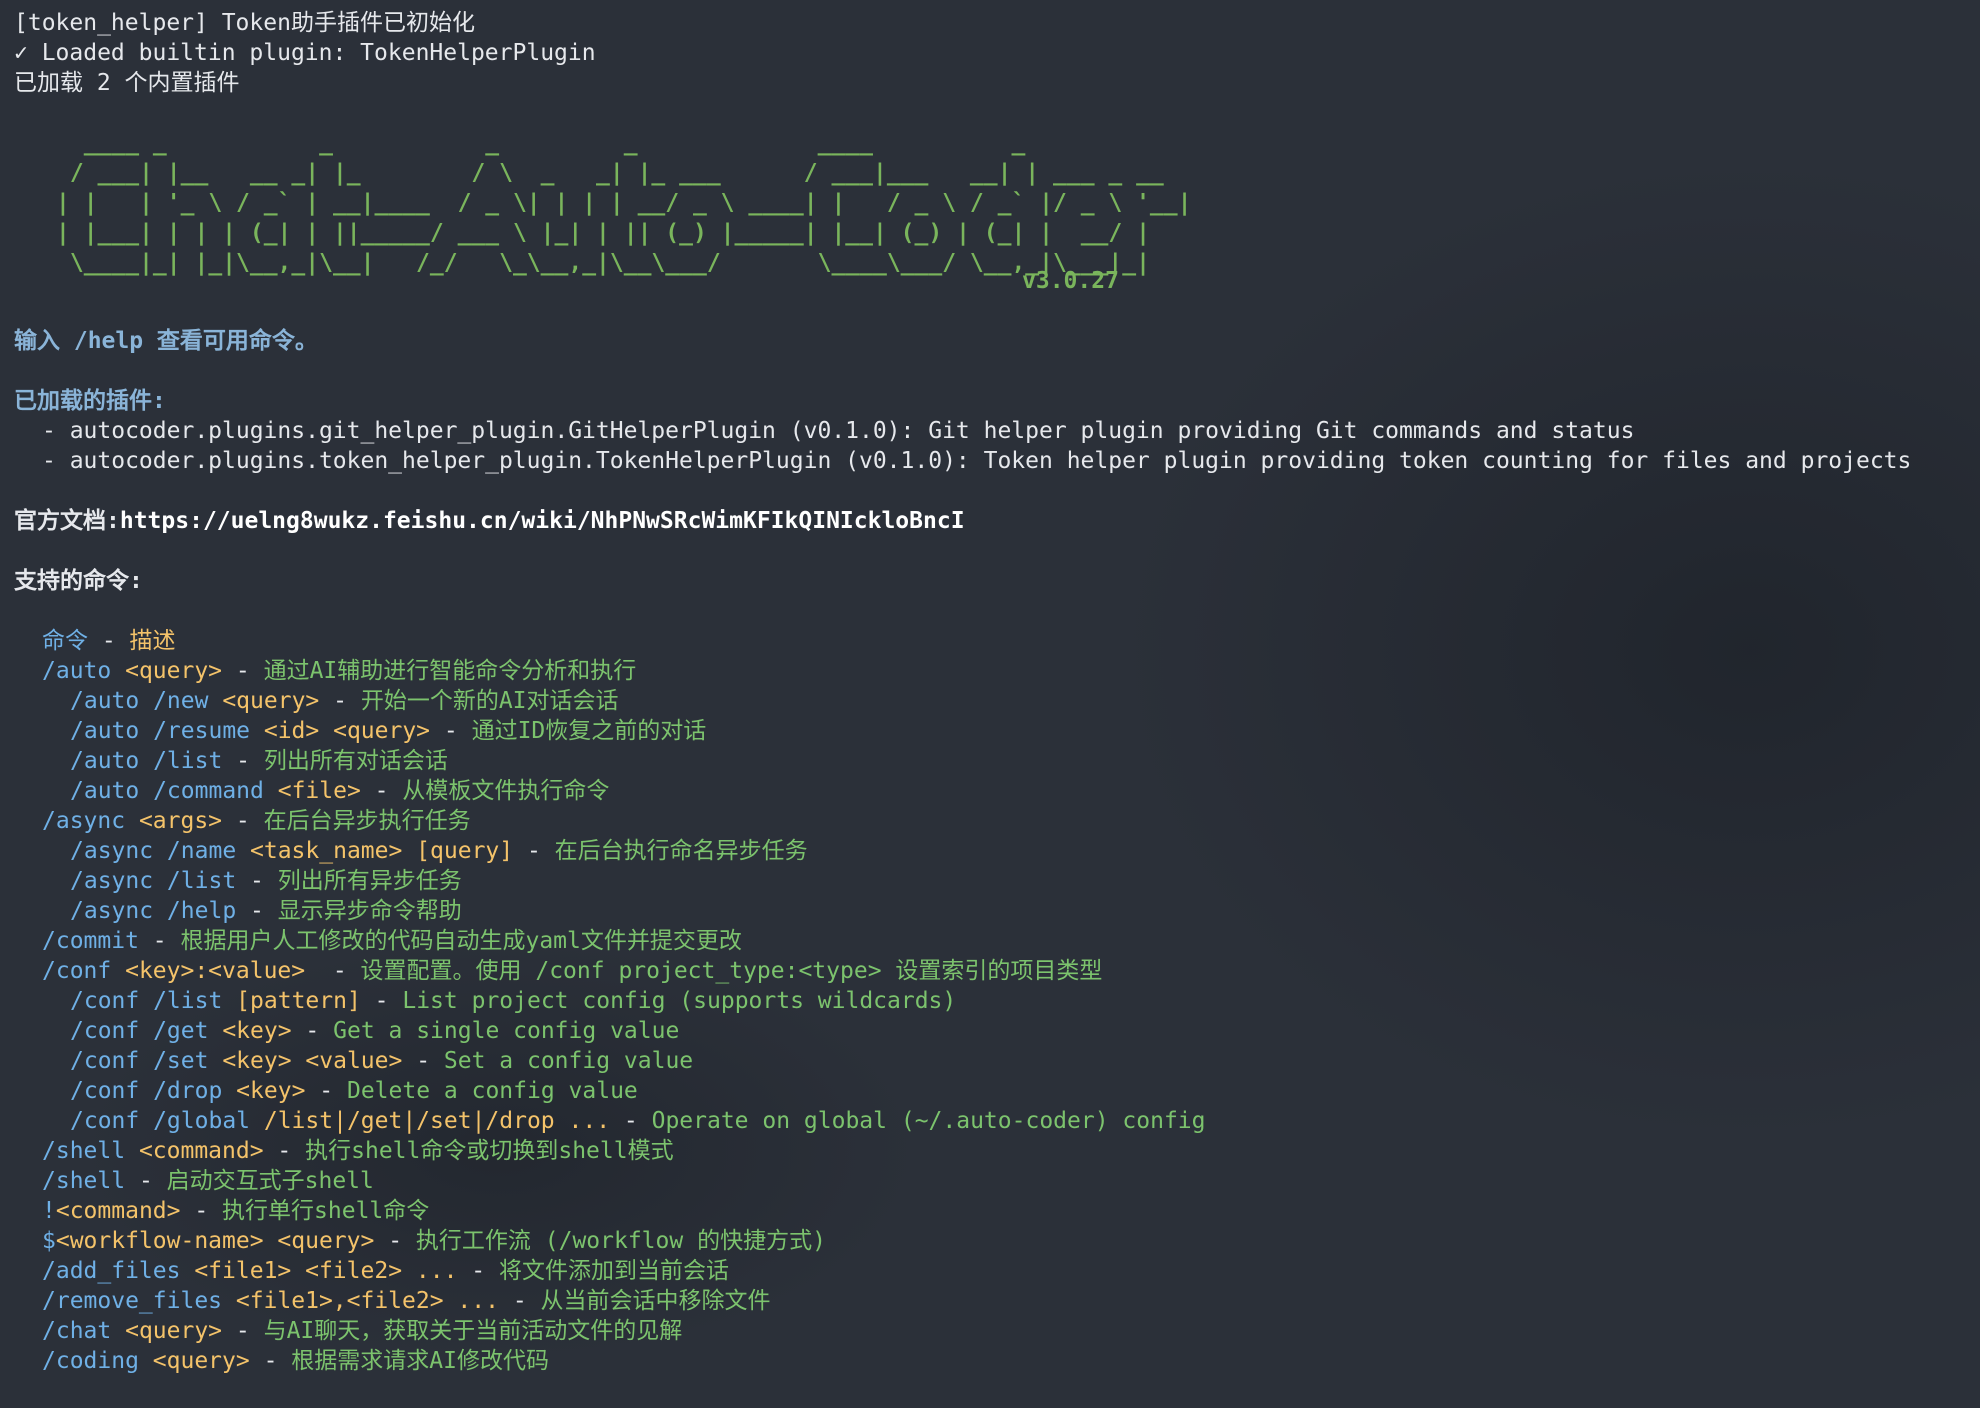 This screenshot has height=1408, width=1980. Describe the element at coordinates (132, 1301) in the screenshot. I see `command-name: /remove_files` at that location.